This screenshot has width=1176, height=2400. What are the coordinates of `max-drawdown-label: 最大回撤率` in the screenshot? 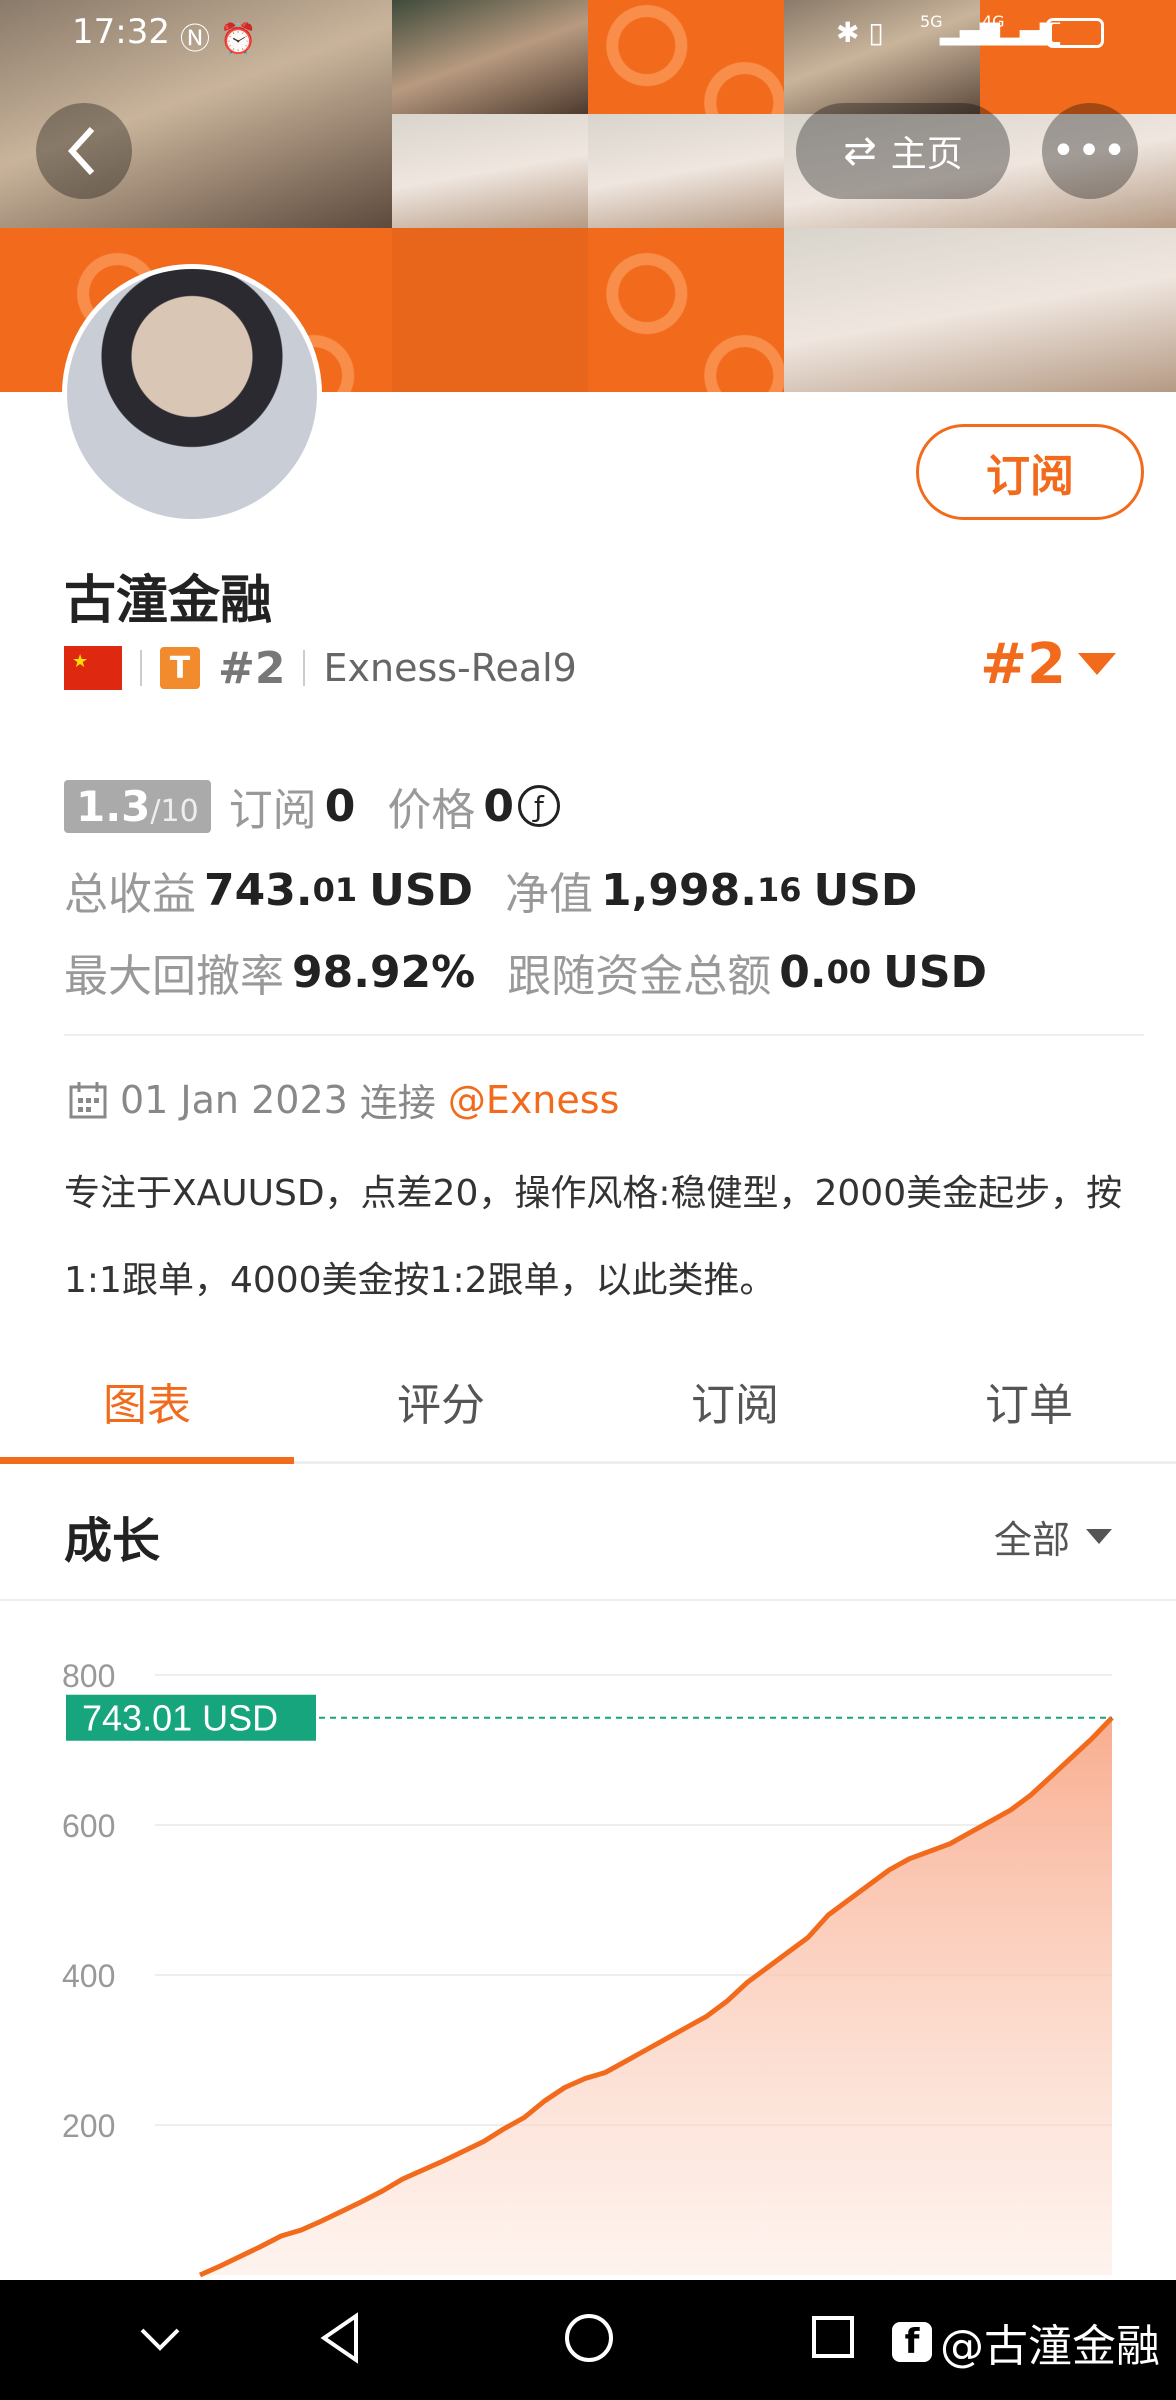 It's located at (174, 976).